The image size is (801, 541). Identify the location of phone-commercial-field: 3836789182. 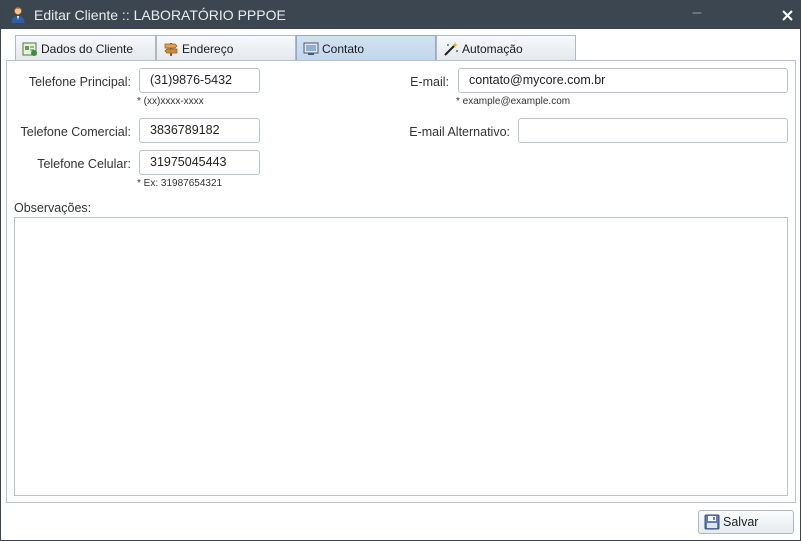
(199, 130).